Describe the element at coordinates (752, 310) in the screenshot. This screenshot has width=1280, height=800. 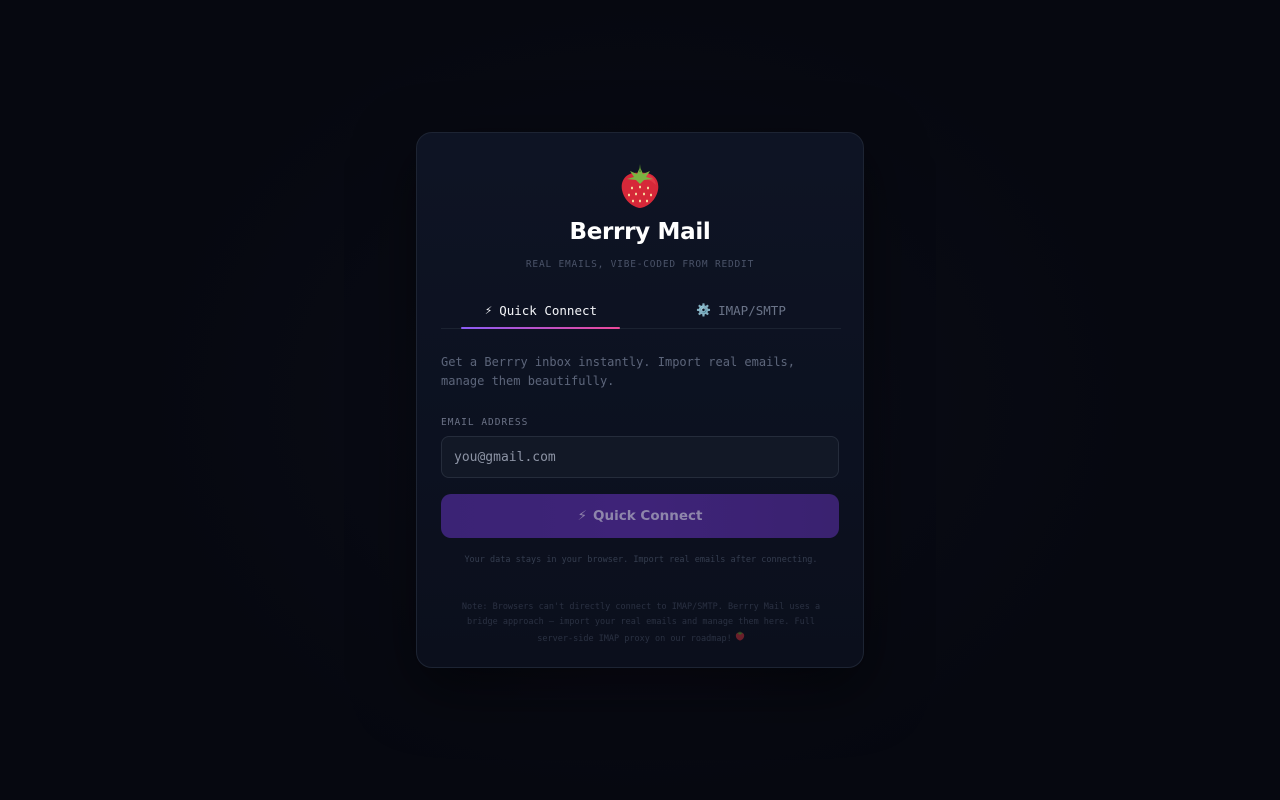
I see `tab-label: IMAP/SMTP` at that location.